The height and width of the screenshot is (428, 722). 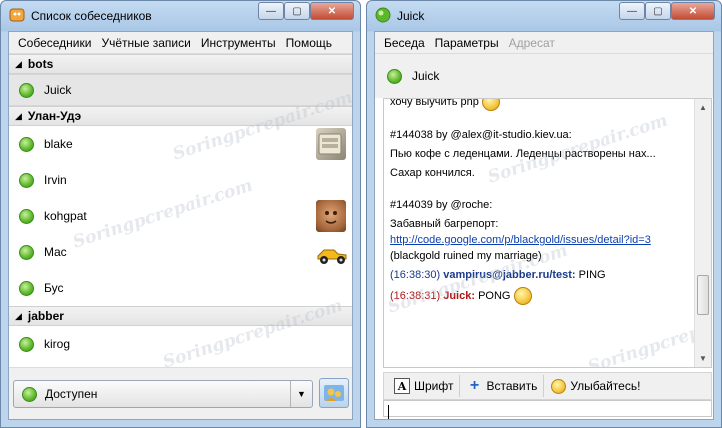 I want to click on status-bar: Доступен ▼, so click(x=180, y=393).